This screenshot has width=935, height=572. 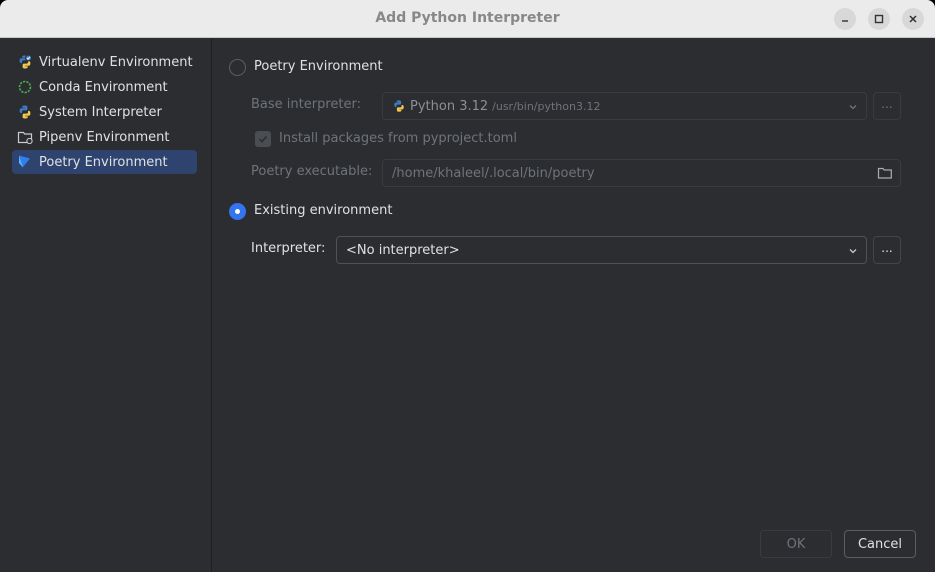 I want to click on sidebar-item-conda: Conda Environment, so click(x=104, y=87).